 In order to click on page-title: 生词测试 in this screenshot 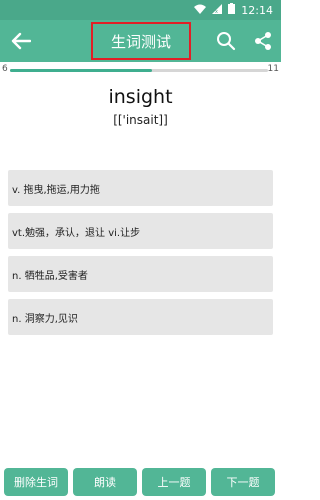, I will do `click(141, 41)`.